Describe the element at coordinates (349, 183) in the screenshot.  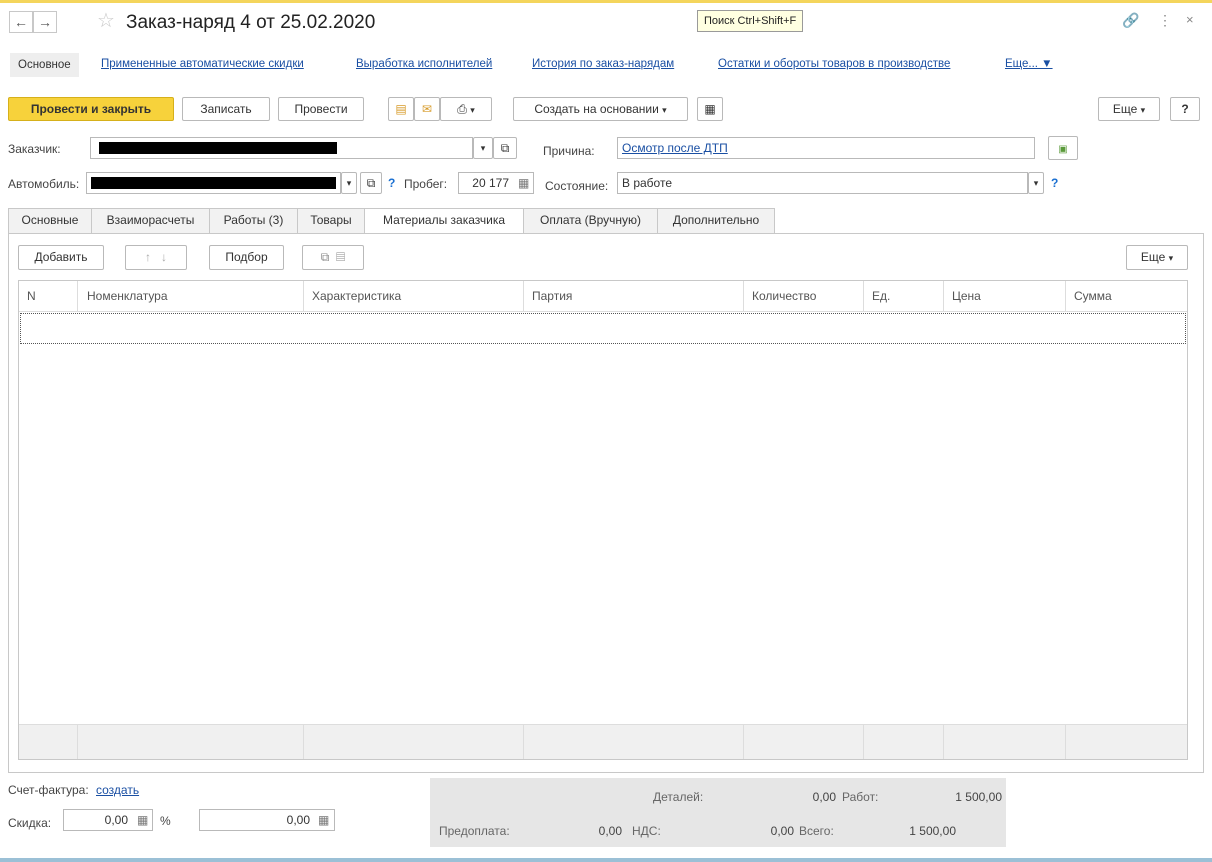
I see `car-dropdown-button: ▾` at that location.